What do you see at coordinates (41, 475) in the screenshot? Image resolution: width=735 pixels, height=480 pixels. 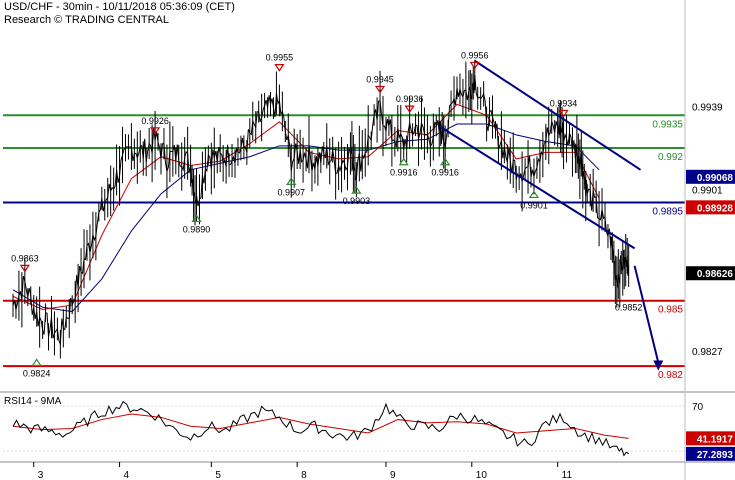 I see `date-tick-label-0: 3` at bounding box center [41, 475].